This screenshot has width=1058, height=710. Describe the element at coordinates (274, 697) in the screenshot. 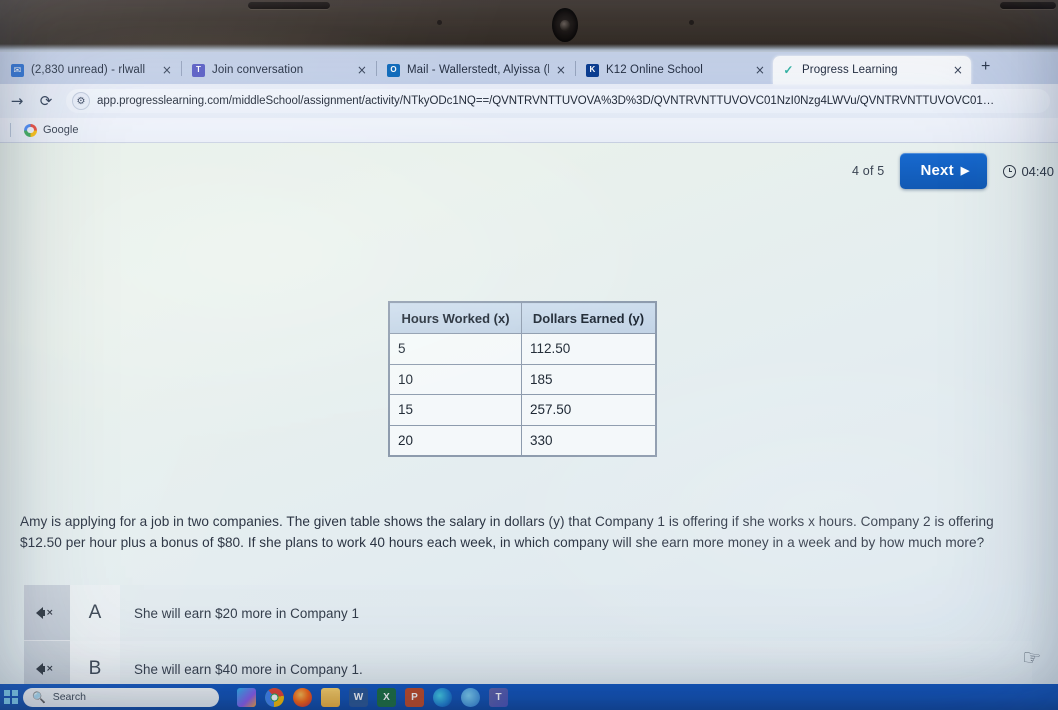

I see `chrome-icon` at that location.